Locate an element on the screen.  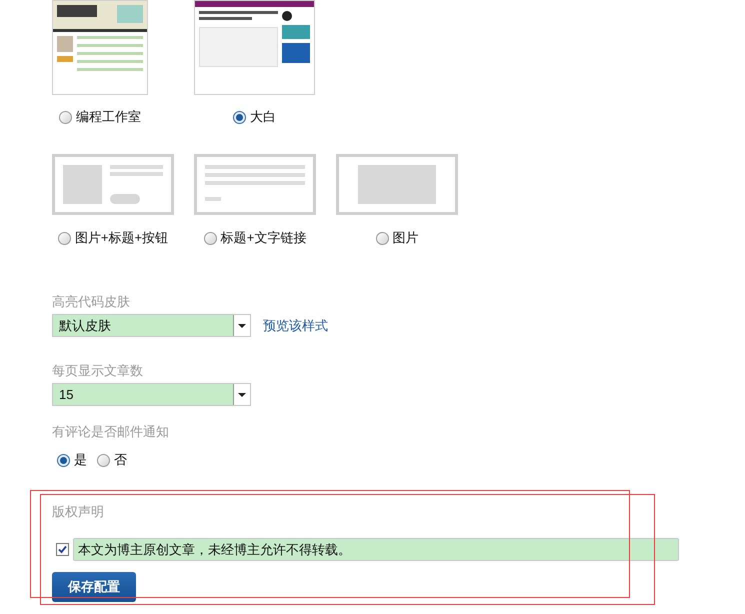
checkbox is located at coordinates (62, 549).